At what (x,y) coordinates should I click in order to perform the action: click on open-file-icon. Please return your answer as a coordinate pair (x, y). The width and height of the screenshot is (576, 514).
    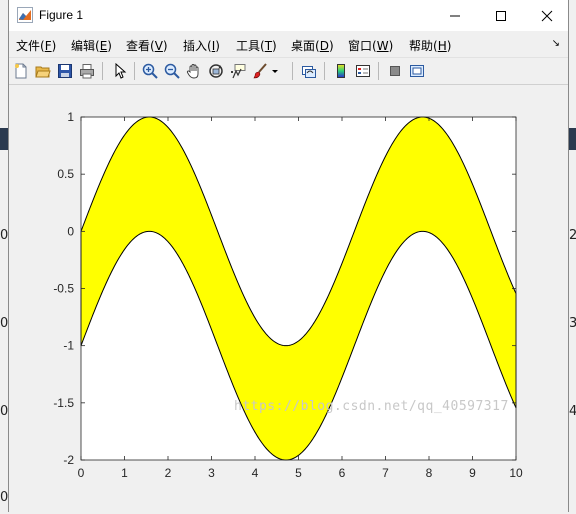
    Looking at the image, I should click on (43, 72).